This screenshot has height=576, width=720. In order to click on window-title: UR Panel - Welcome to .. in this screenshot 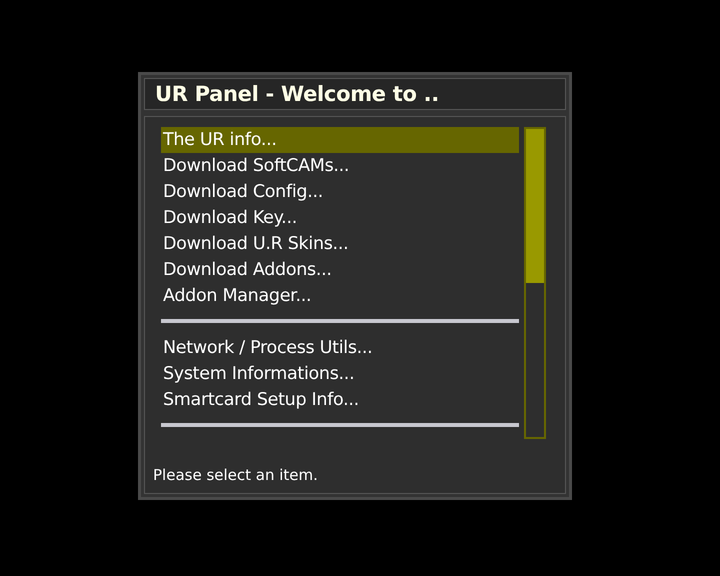, I will do `click(297, 94)`.